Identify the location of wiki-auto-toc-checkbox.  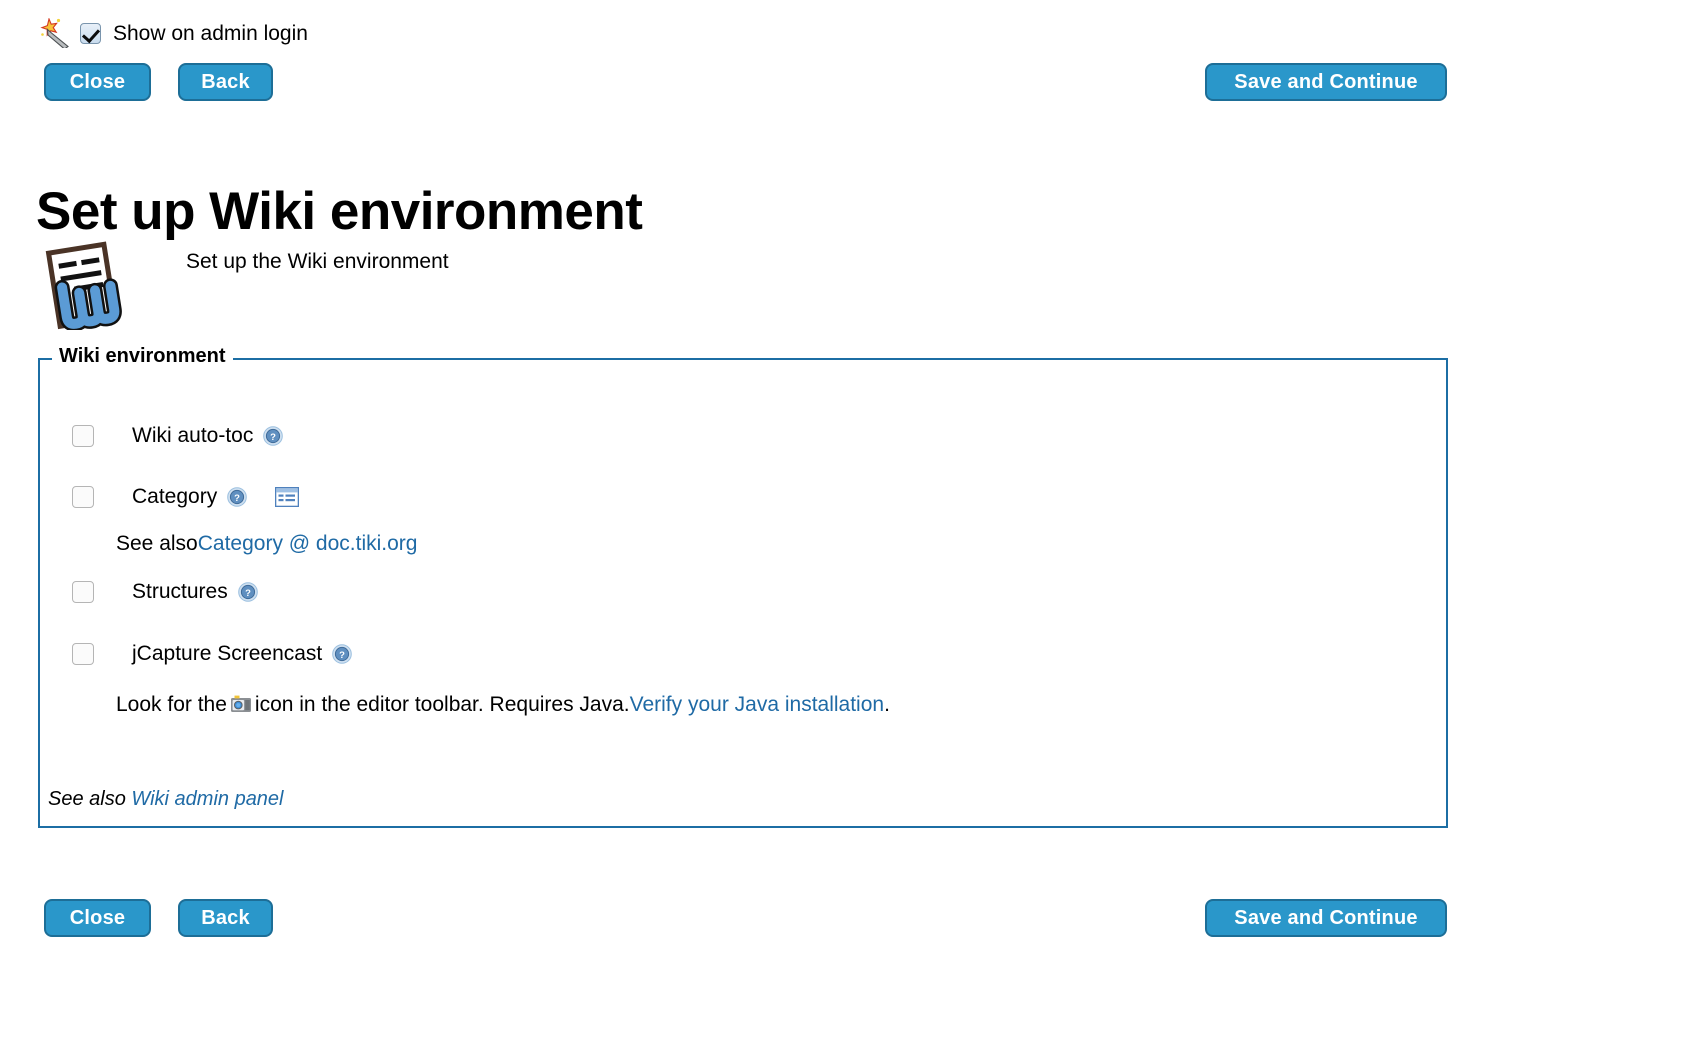
(83, 436).